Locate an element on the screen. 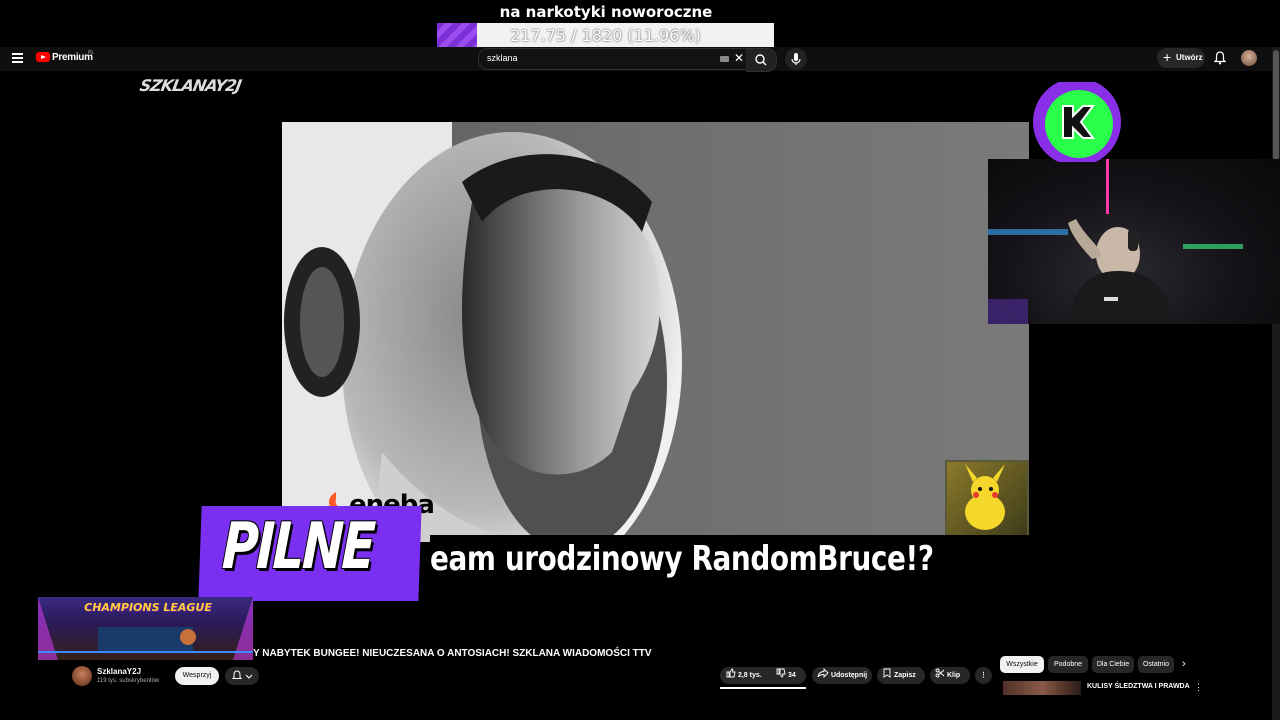 Image resolution: width=1280 pixels, height=720 pixels. logo-text: Premium is located at coordinates (72, 57).